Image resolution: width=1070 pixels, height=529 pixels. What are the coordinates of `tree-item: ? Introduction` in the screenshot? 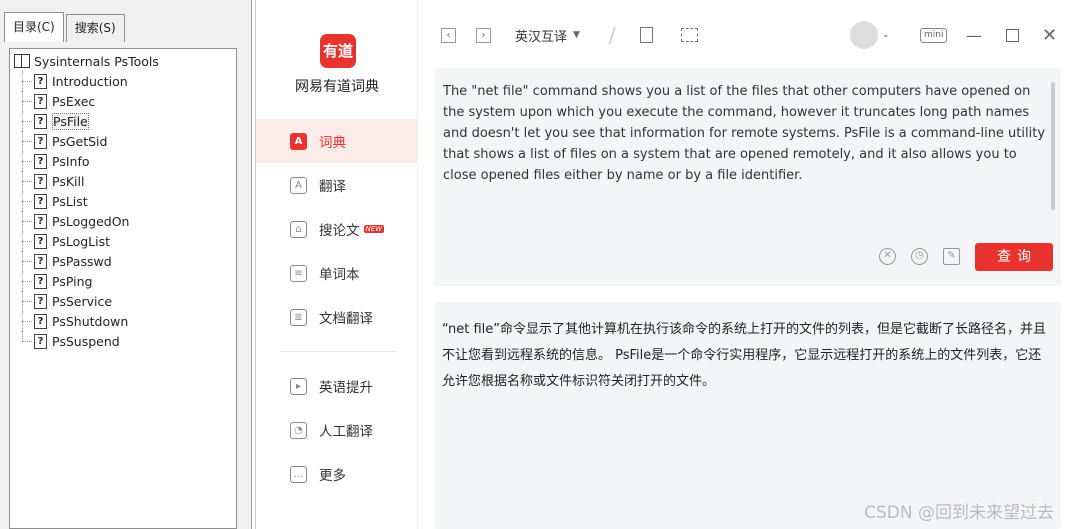 It's located at (125, 81).